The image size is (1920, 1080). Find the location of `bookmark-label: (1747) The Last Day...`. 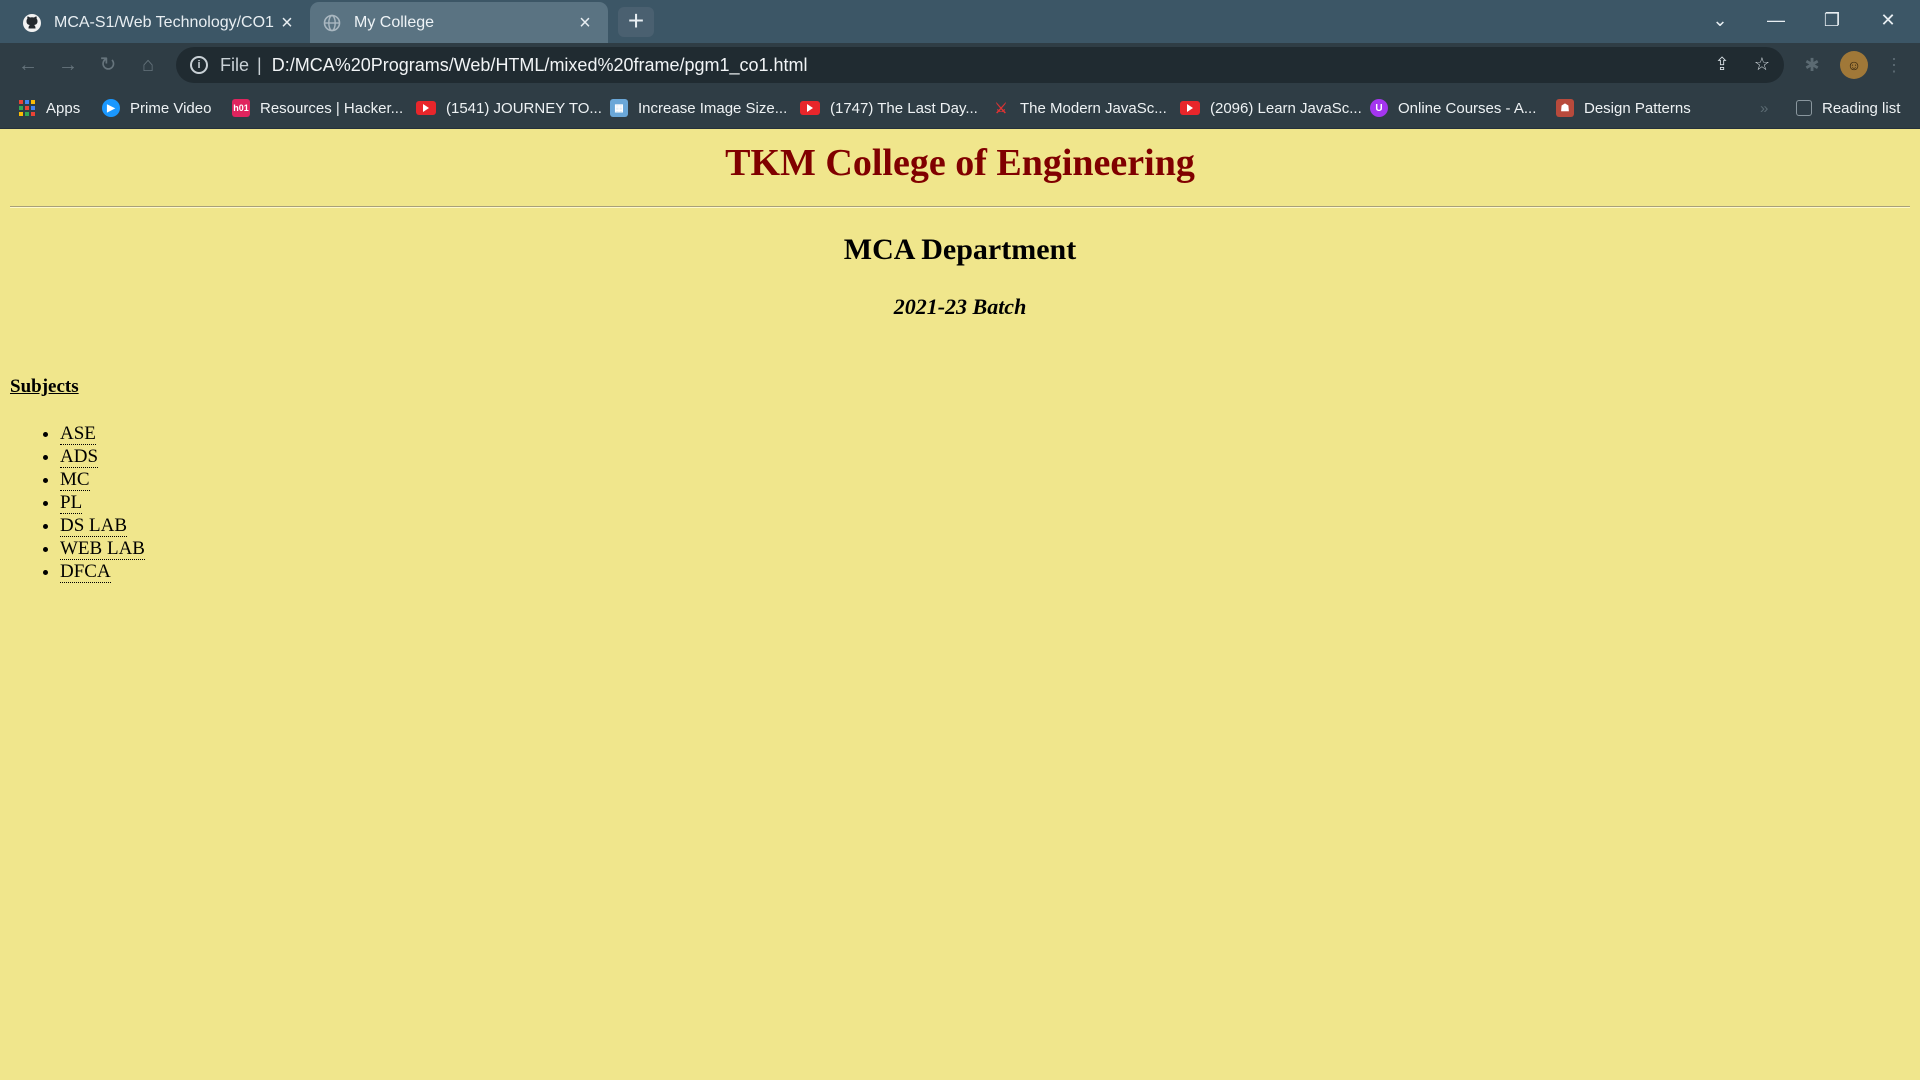

bookmark-label: (1747) The Last Day... is located at coordinates (904, 108).